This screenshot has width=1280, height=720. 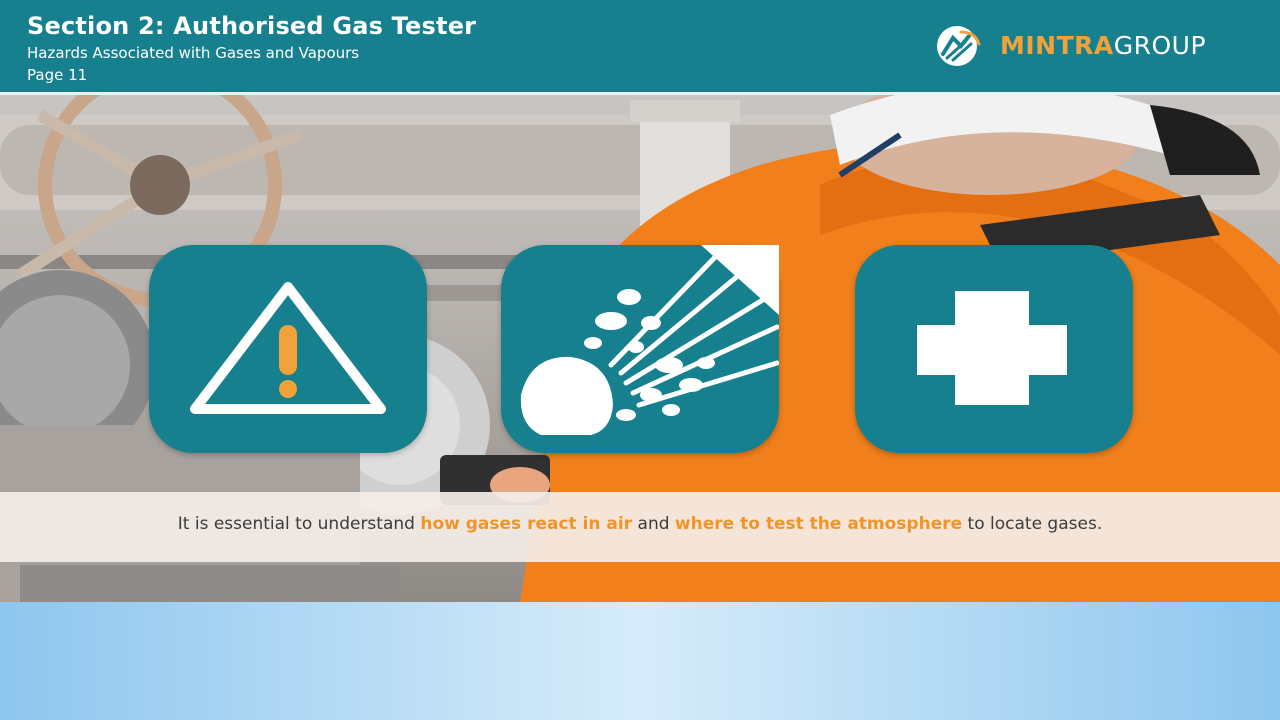 What do you see at coordinates (653, 524) in the screenshot?
I see `caption-part-2: and` at bounding box center [653, 524].